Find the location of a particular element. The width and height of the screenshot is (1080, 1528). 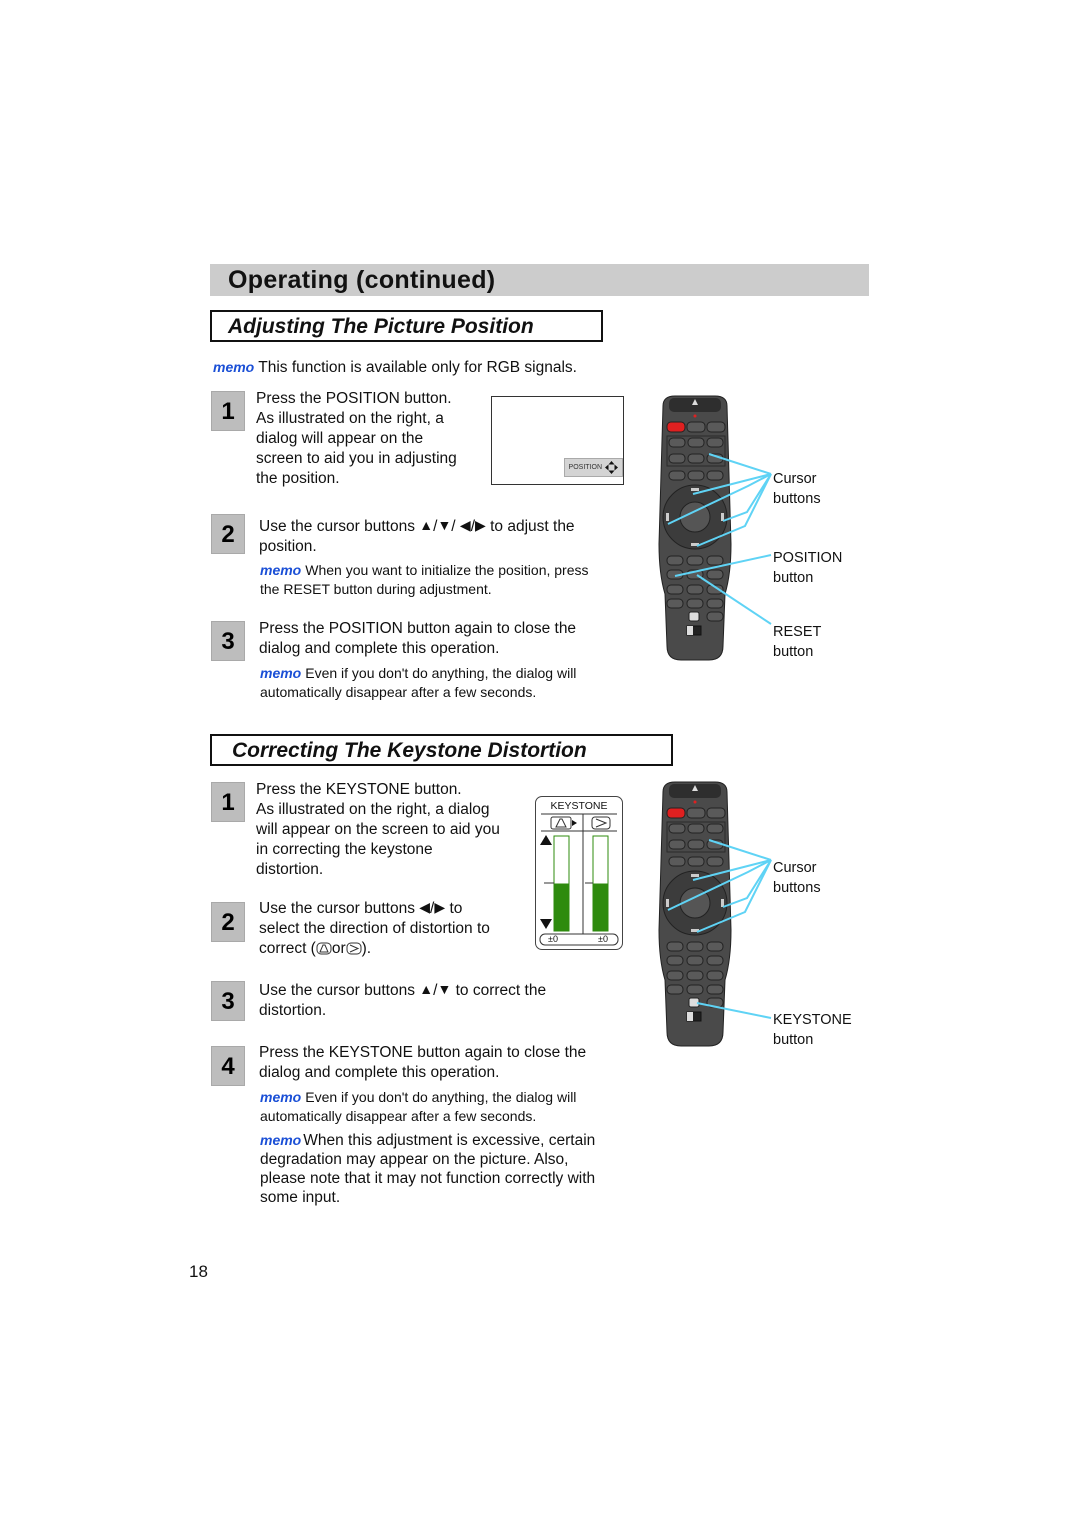

horizontal-keystone-icon is located at coordinates (354, 948).